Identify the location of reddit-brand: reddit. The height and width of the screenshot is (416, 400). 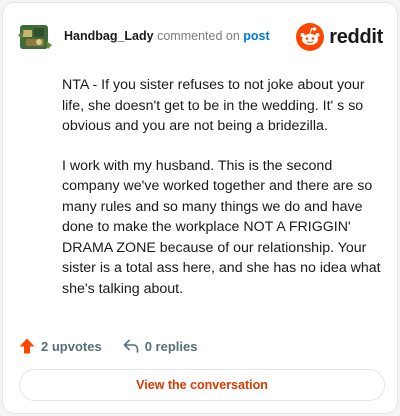
(339, 37).